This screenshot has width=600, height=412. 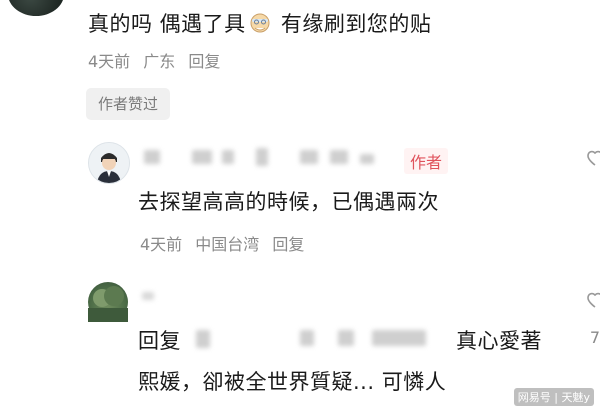 I want to click on second-reply-line: 回复, so click(x=159, y=340).